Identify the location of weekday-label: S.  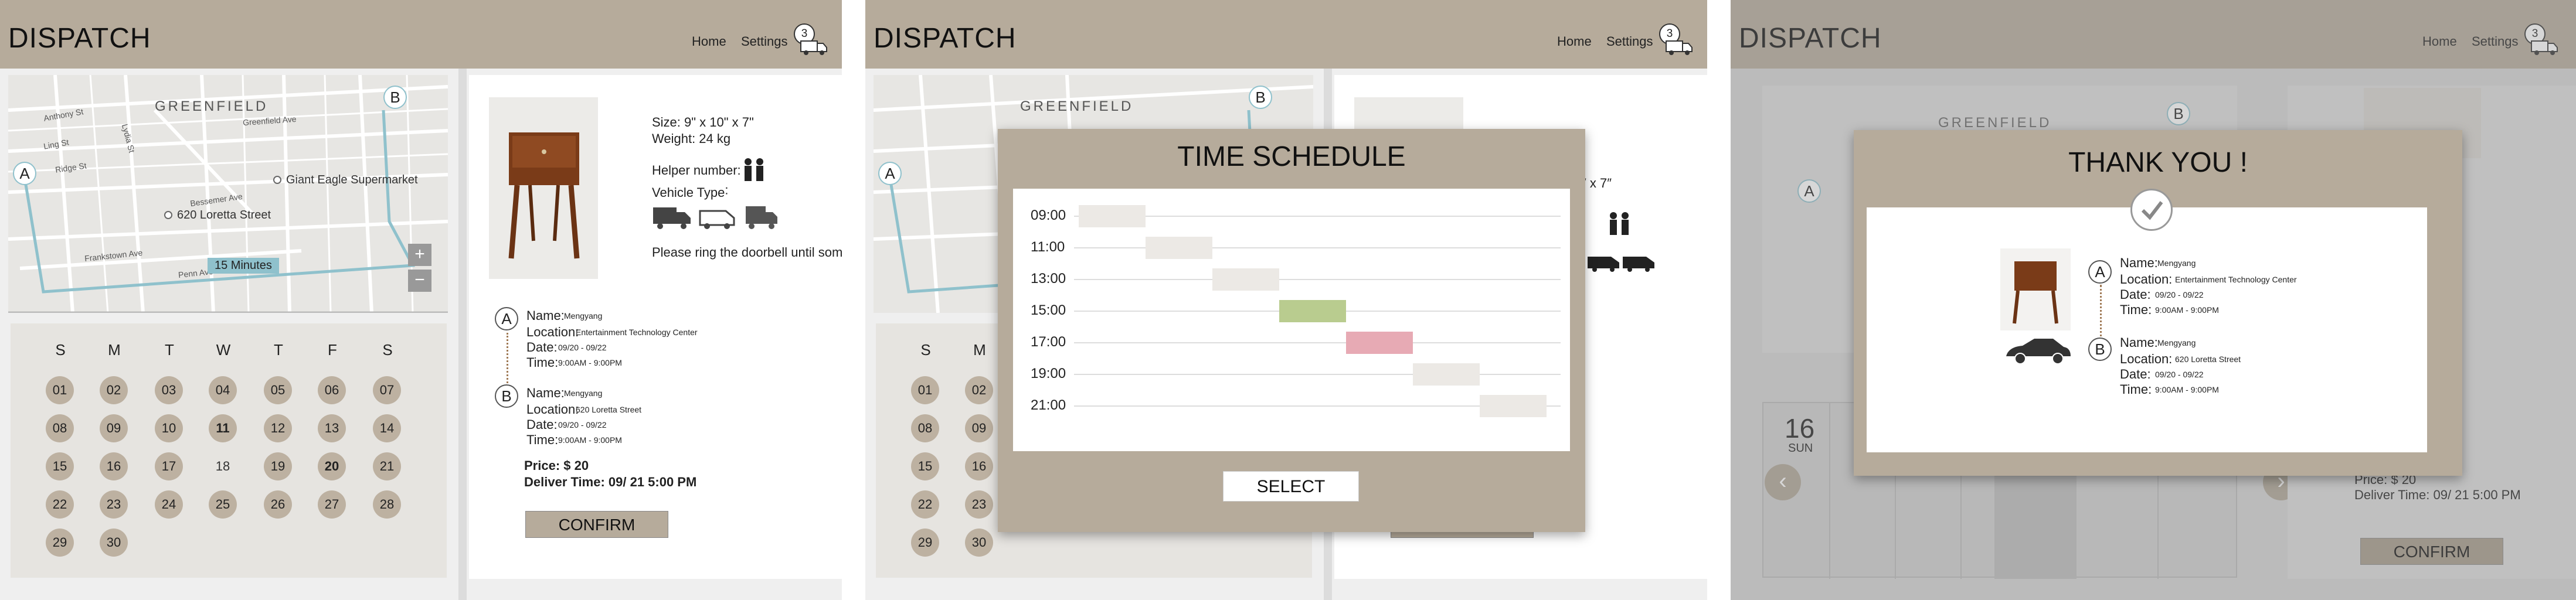
(388, 350).